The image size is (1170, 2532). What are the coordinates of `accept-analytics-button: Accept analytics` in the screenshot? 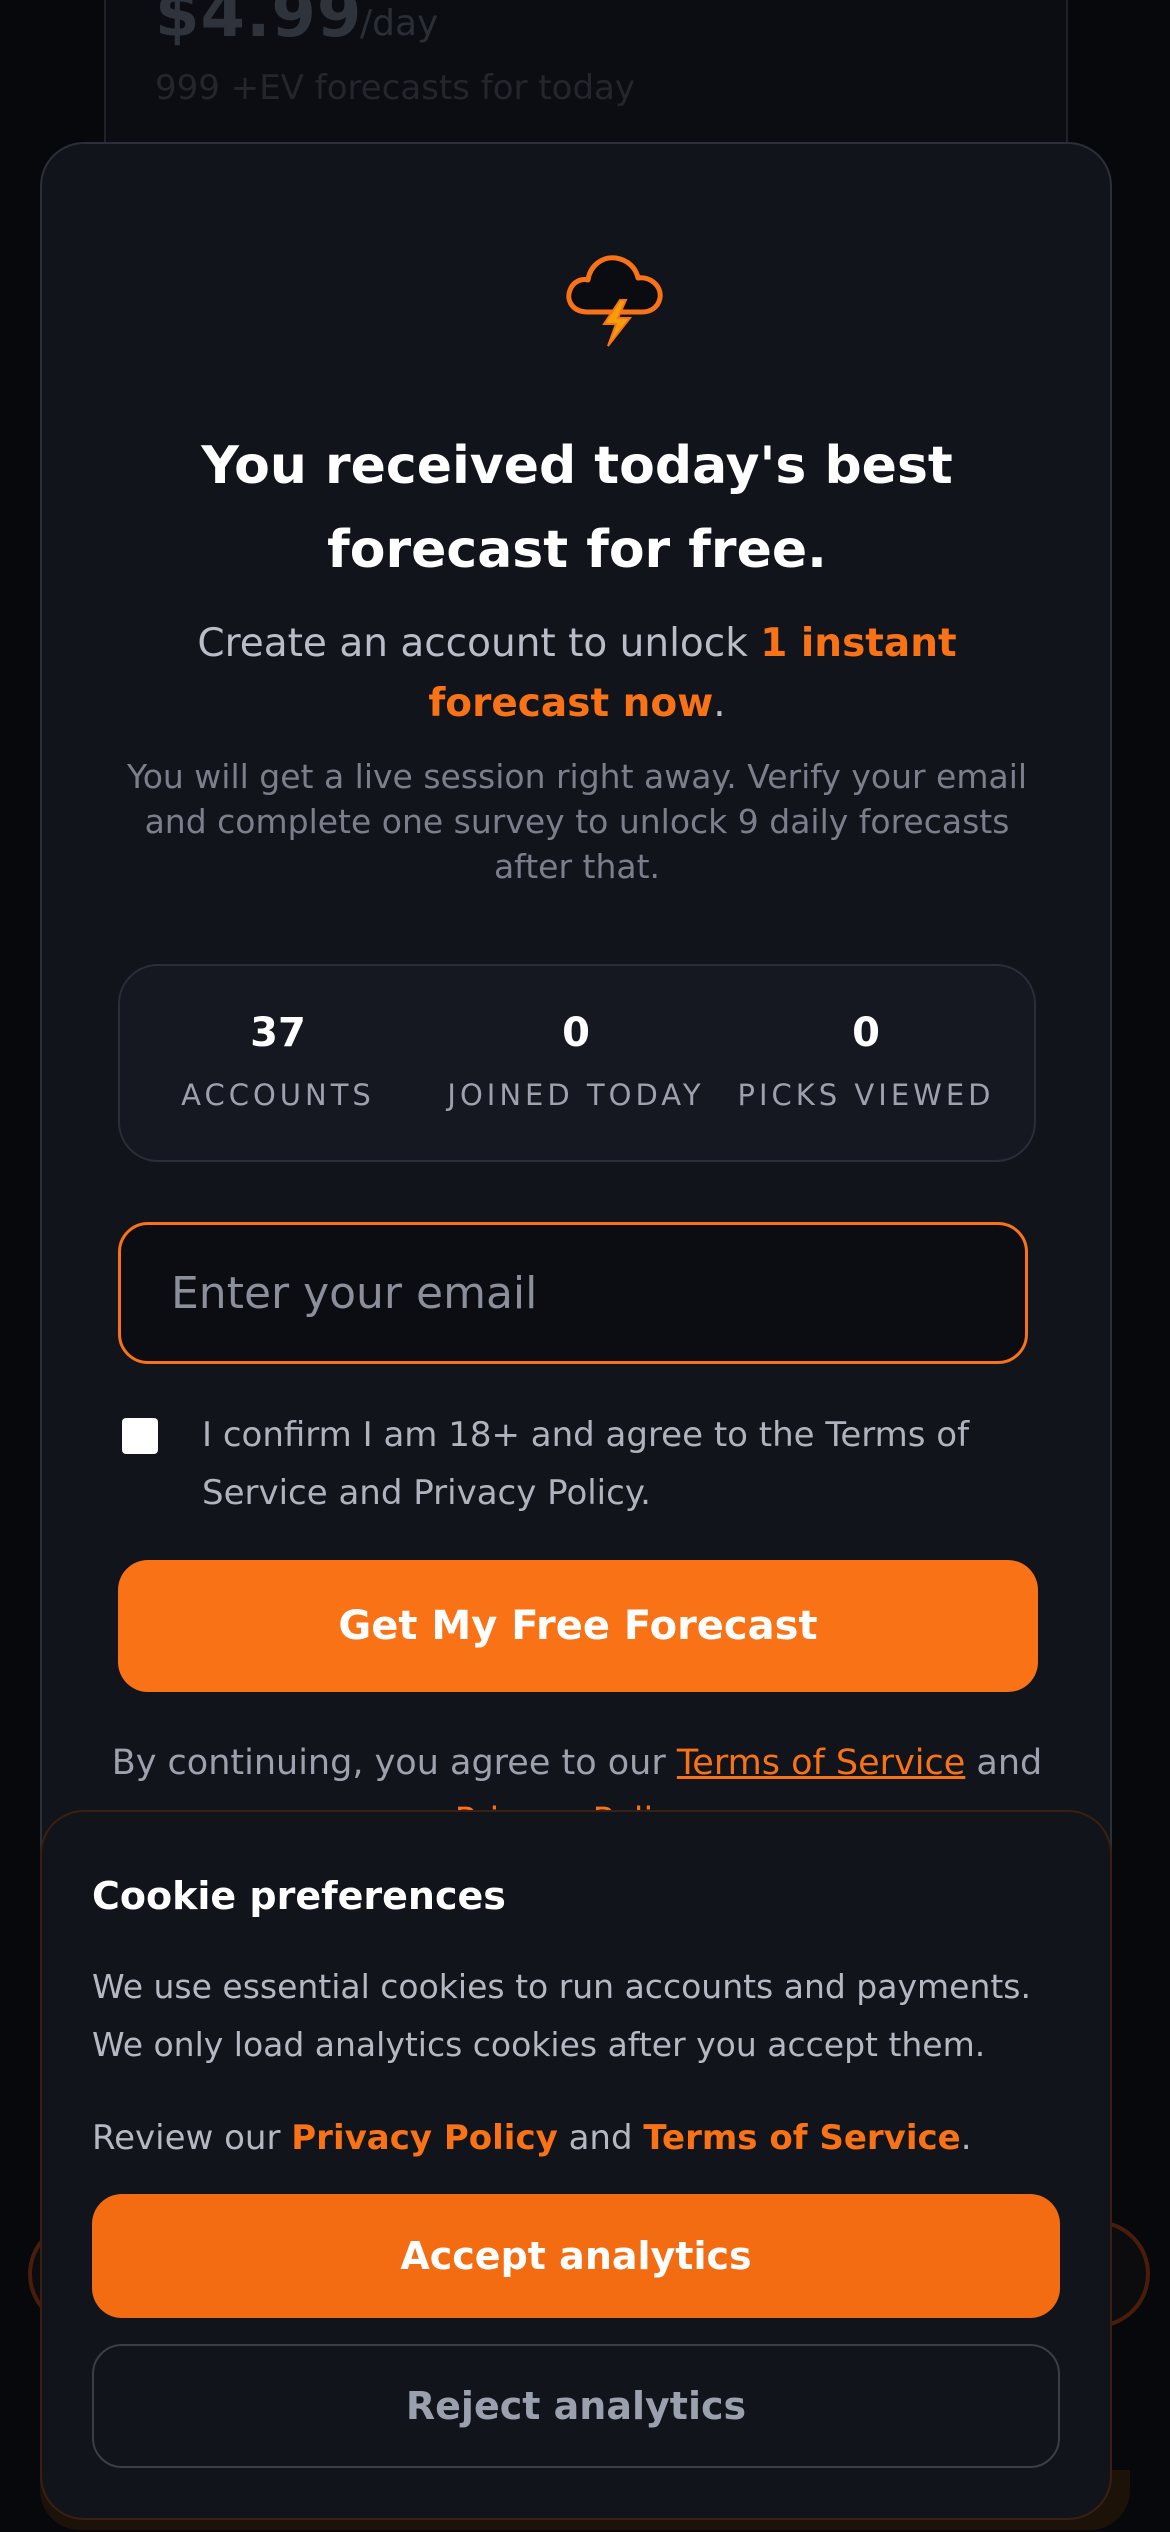 It's located at (576, 2256).